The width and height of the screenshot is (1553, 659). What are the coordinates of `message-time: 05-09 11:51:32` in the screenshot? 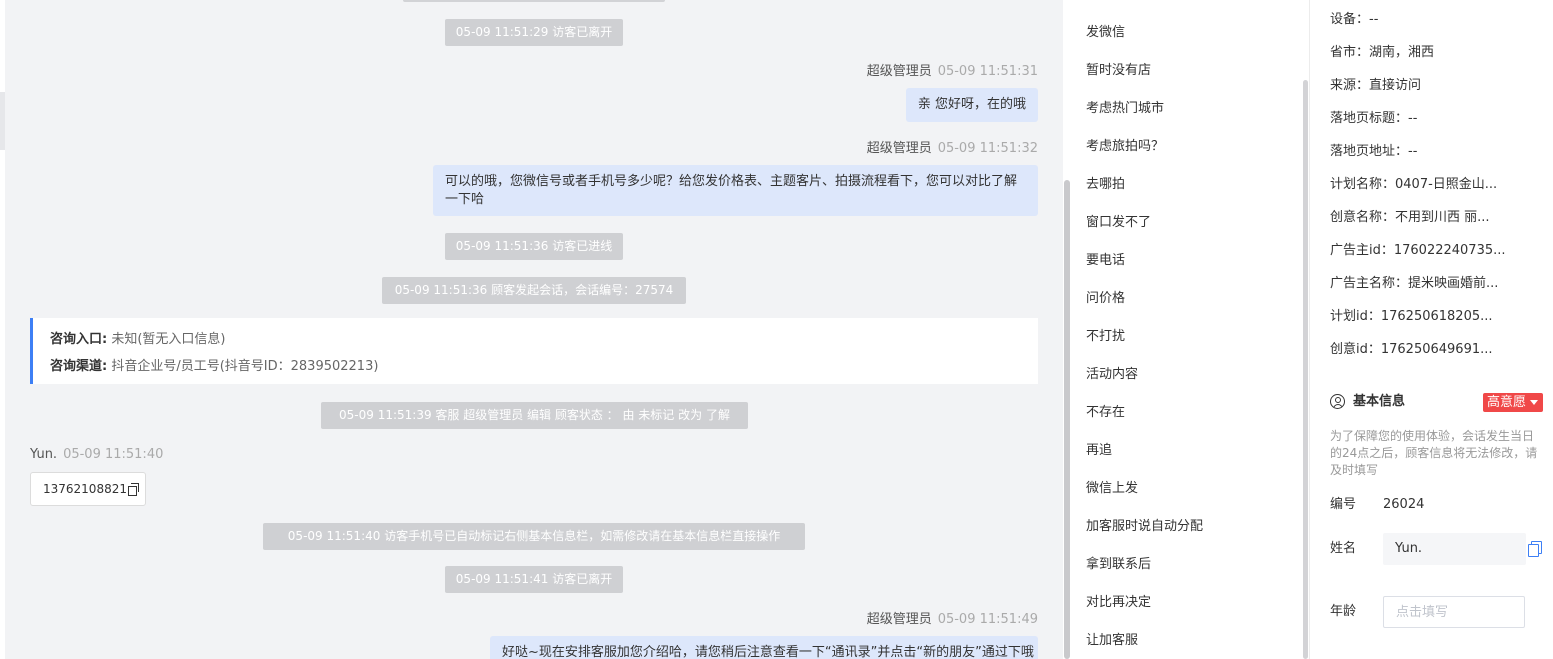 It's located at (987, 148).